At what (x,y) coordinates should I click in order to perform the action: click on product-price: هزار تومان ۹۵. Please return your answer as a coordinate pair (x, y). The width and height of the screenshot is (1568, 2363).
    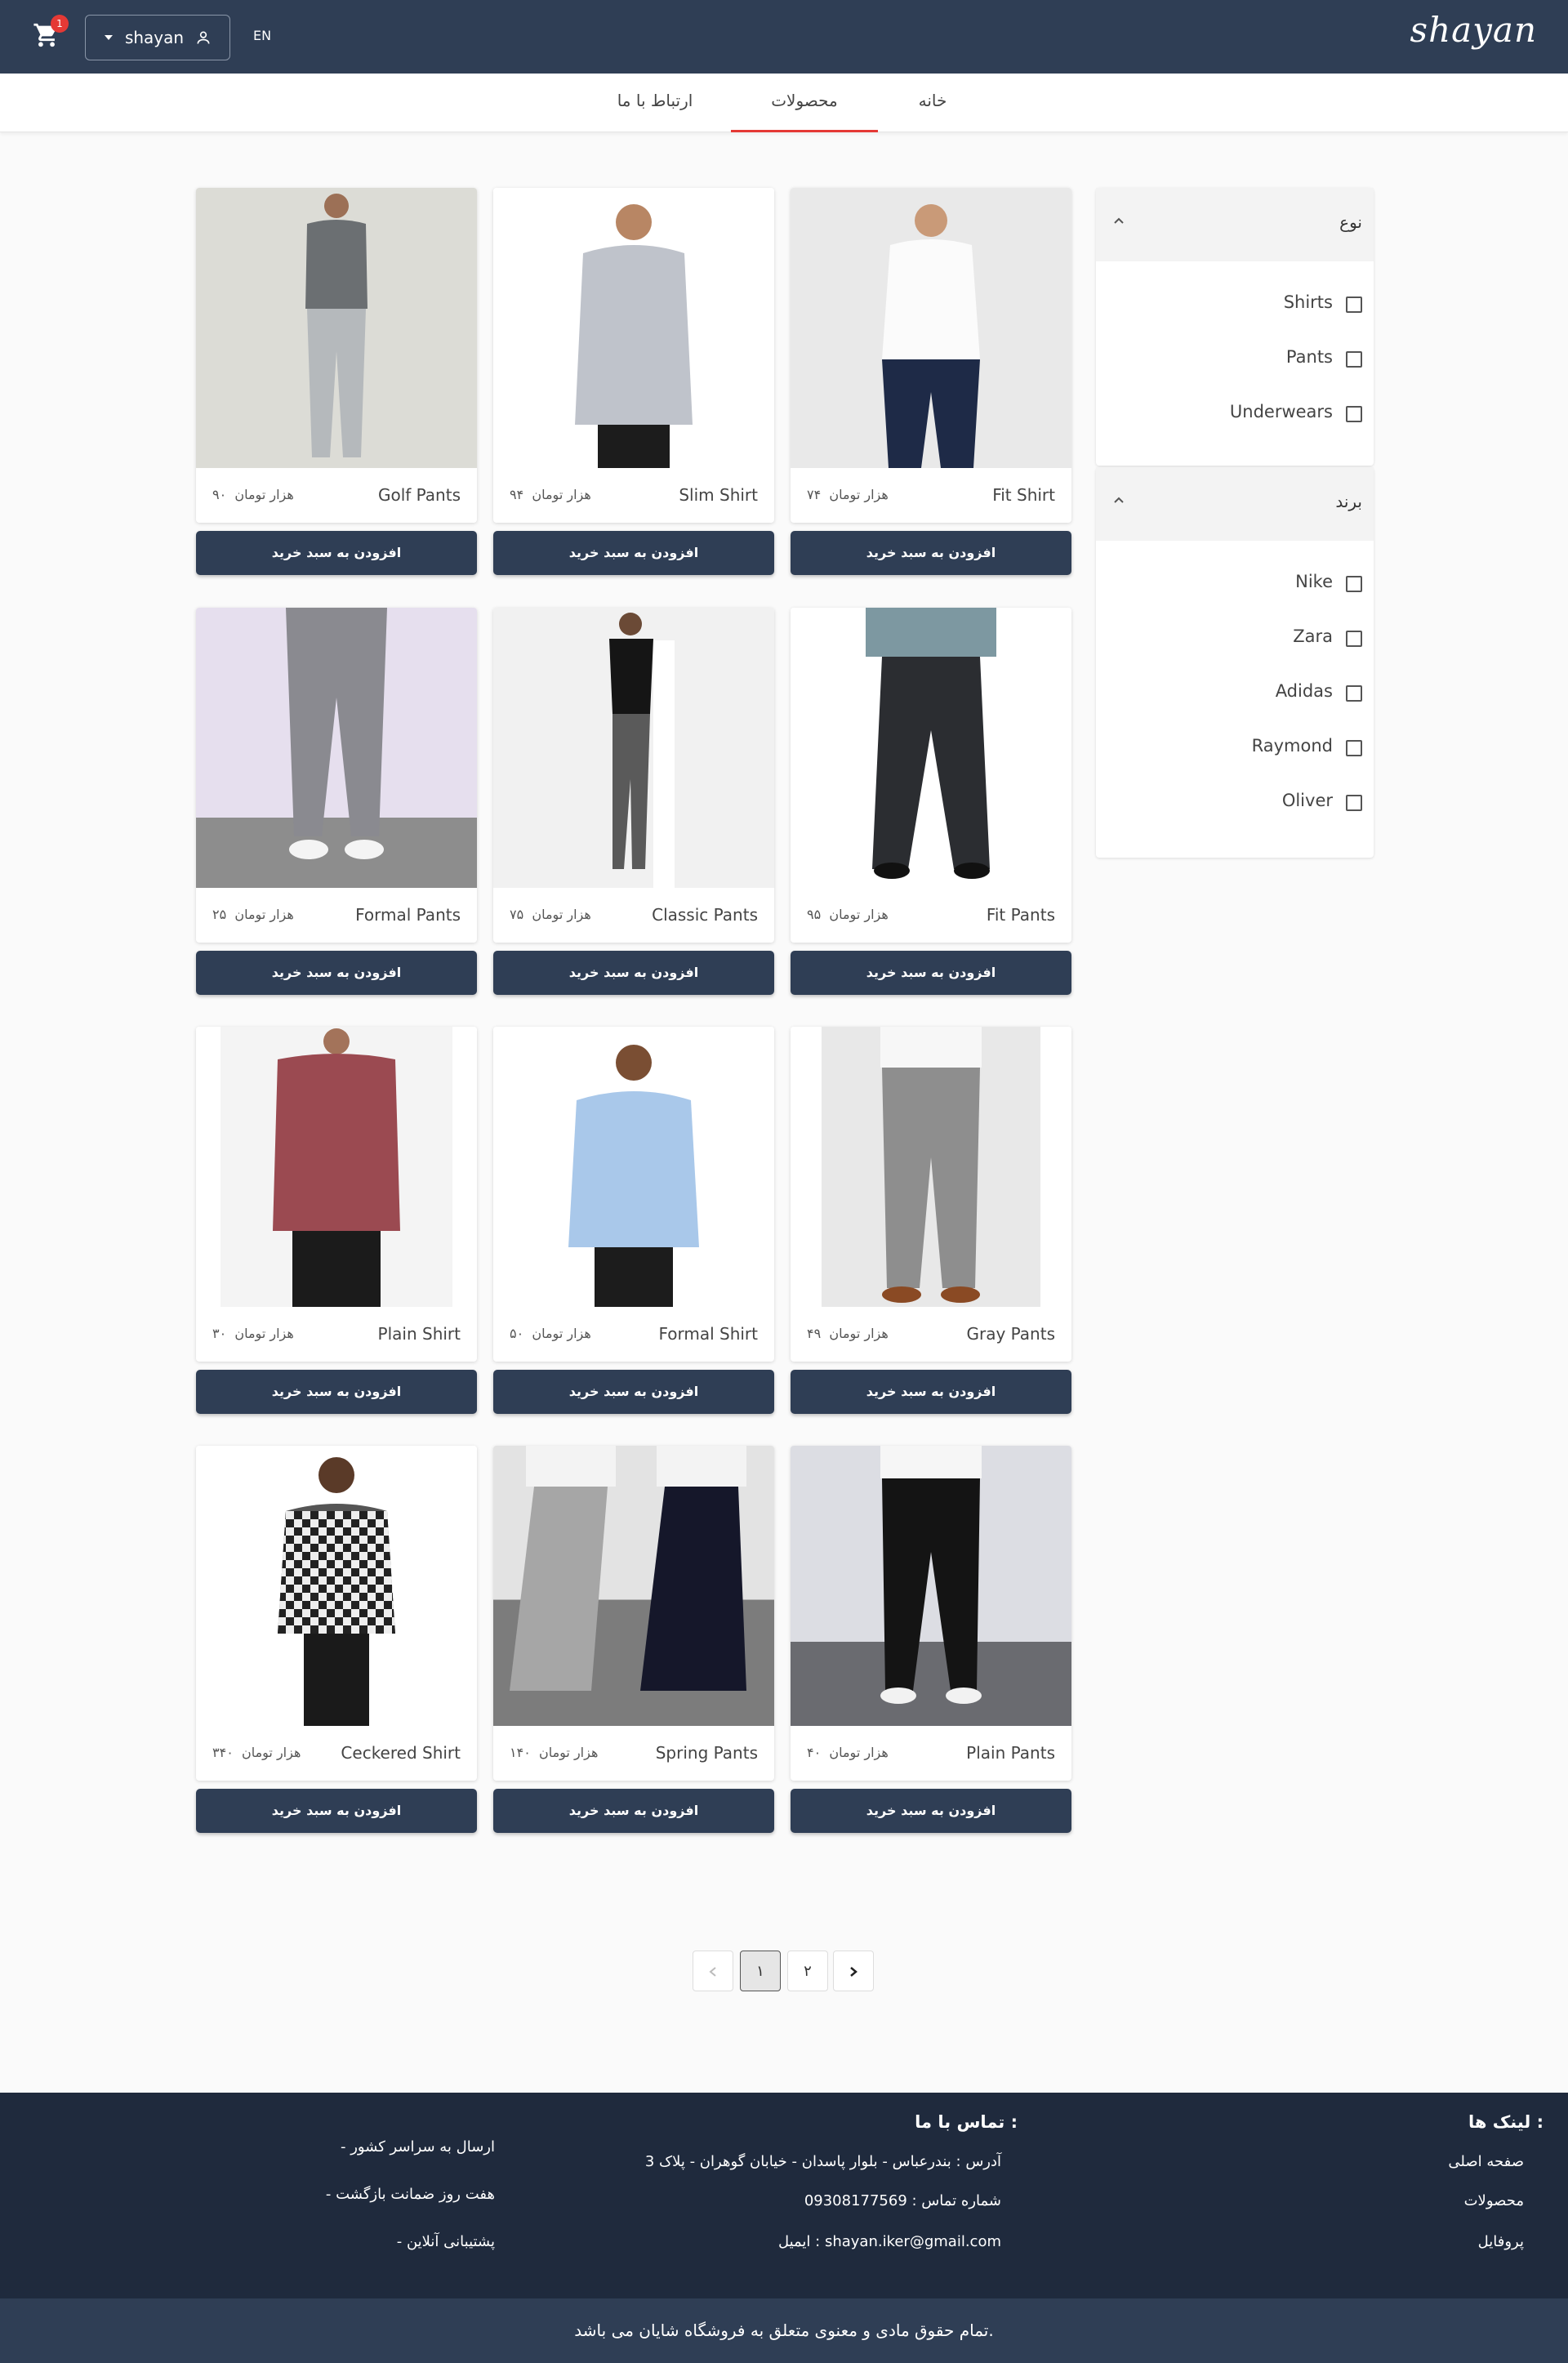
    Looking at the image, I should click on (848, 914).